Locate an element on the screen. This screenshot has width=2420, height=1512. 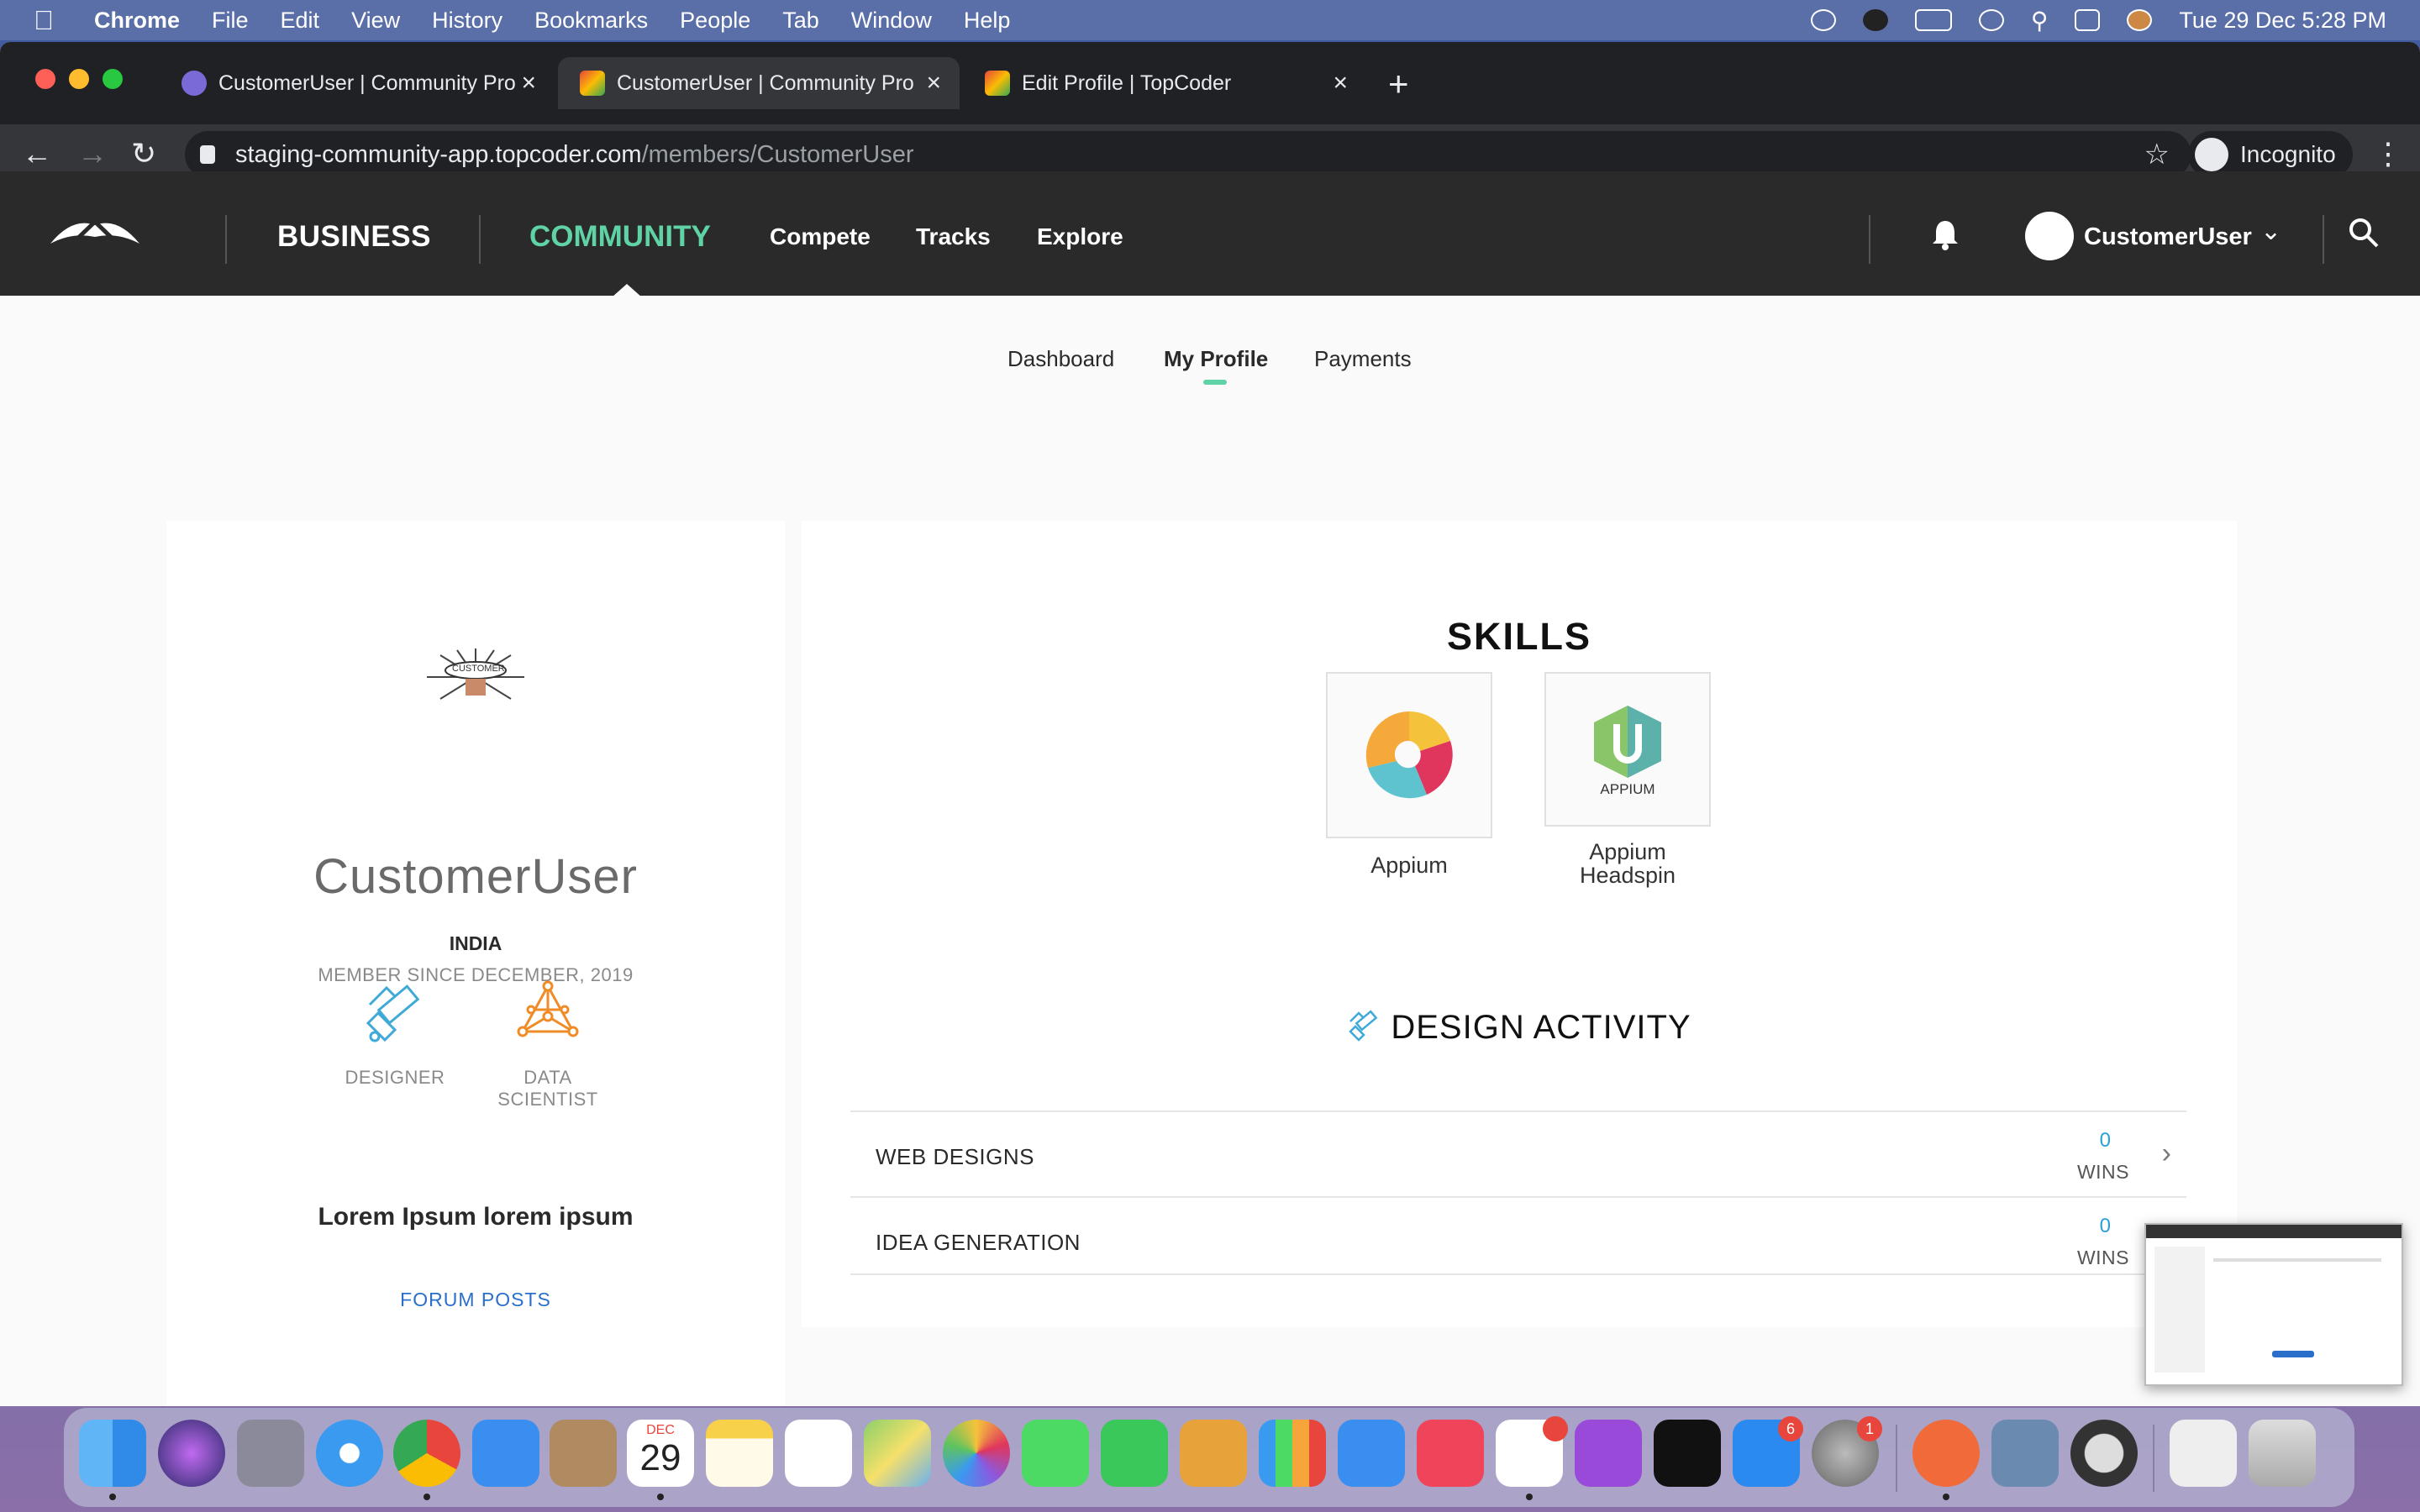
menu-file: File is located at coordinates (231, 21).